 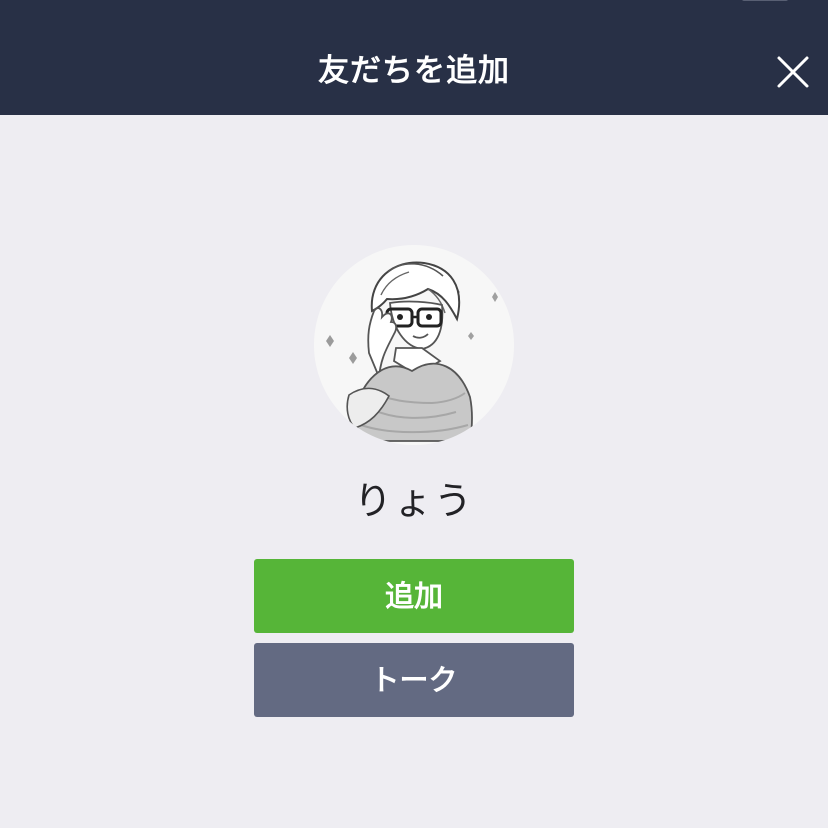 I want to click on add-friend-button: 追加, so click(x=414, y=596).